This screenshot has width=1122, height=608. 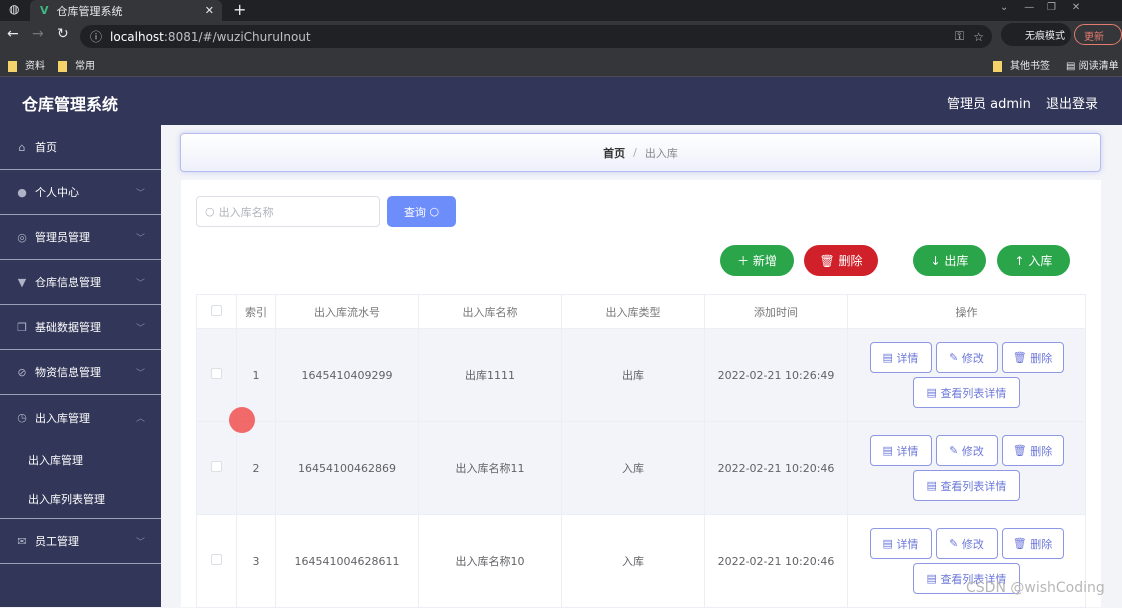 I want to click on cell-type: 入库, so click(x=633, y=561).